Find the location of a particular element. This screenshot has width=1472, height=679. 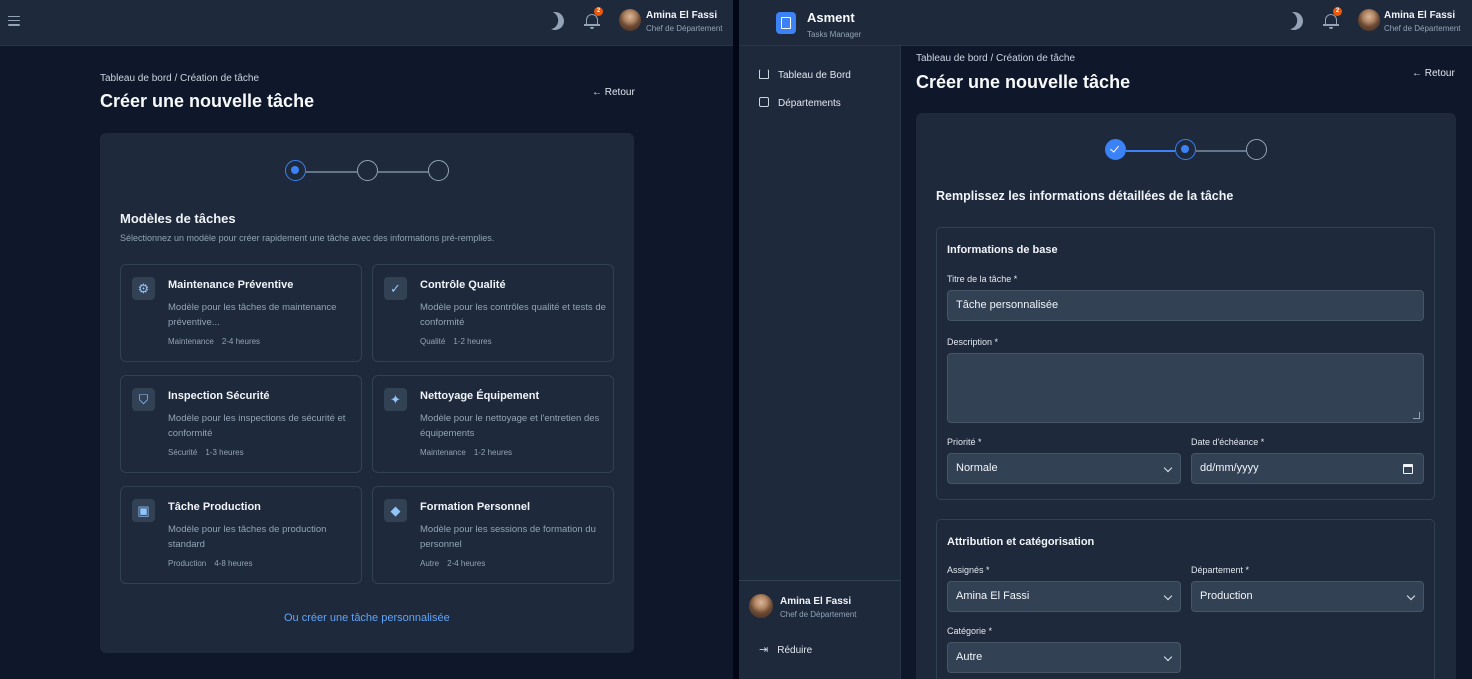

building-logo-icon is located at coordinates (786, 23).